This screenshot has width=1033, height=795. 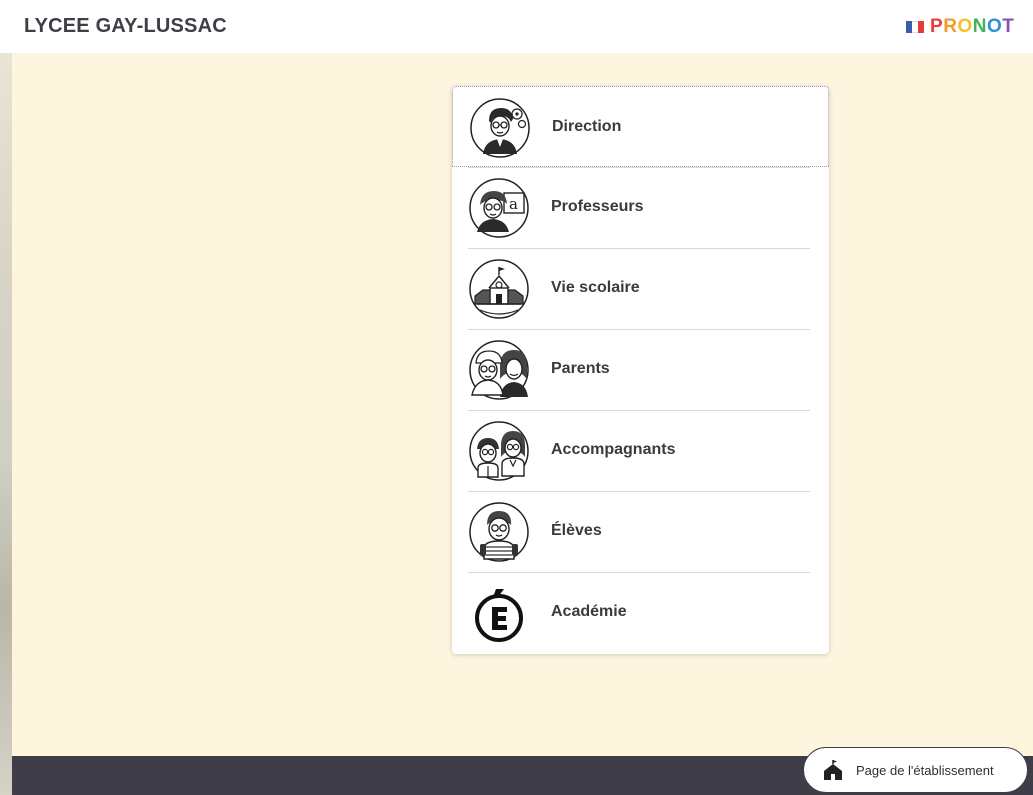 I want to click on brand-letter: R, so click(x=950, y=26).